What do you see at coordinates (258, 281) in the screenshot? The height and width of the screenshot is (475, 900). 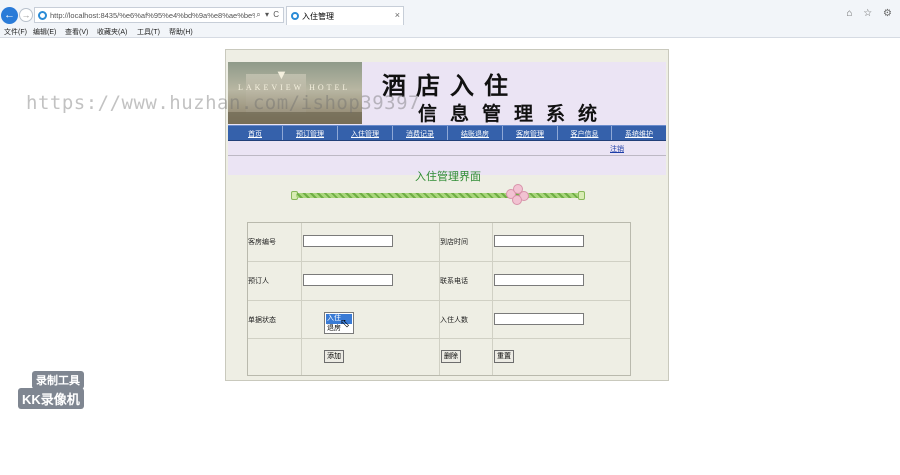 I see `booker-label: 预订人` at bounding box center [258, 281].